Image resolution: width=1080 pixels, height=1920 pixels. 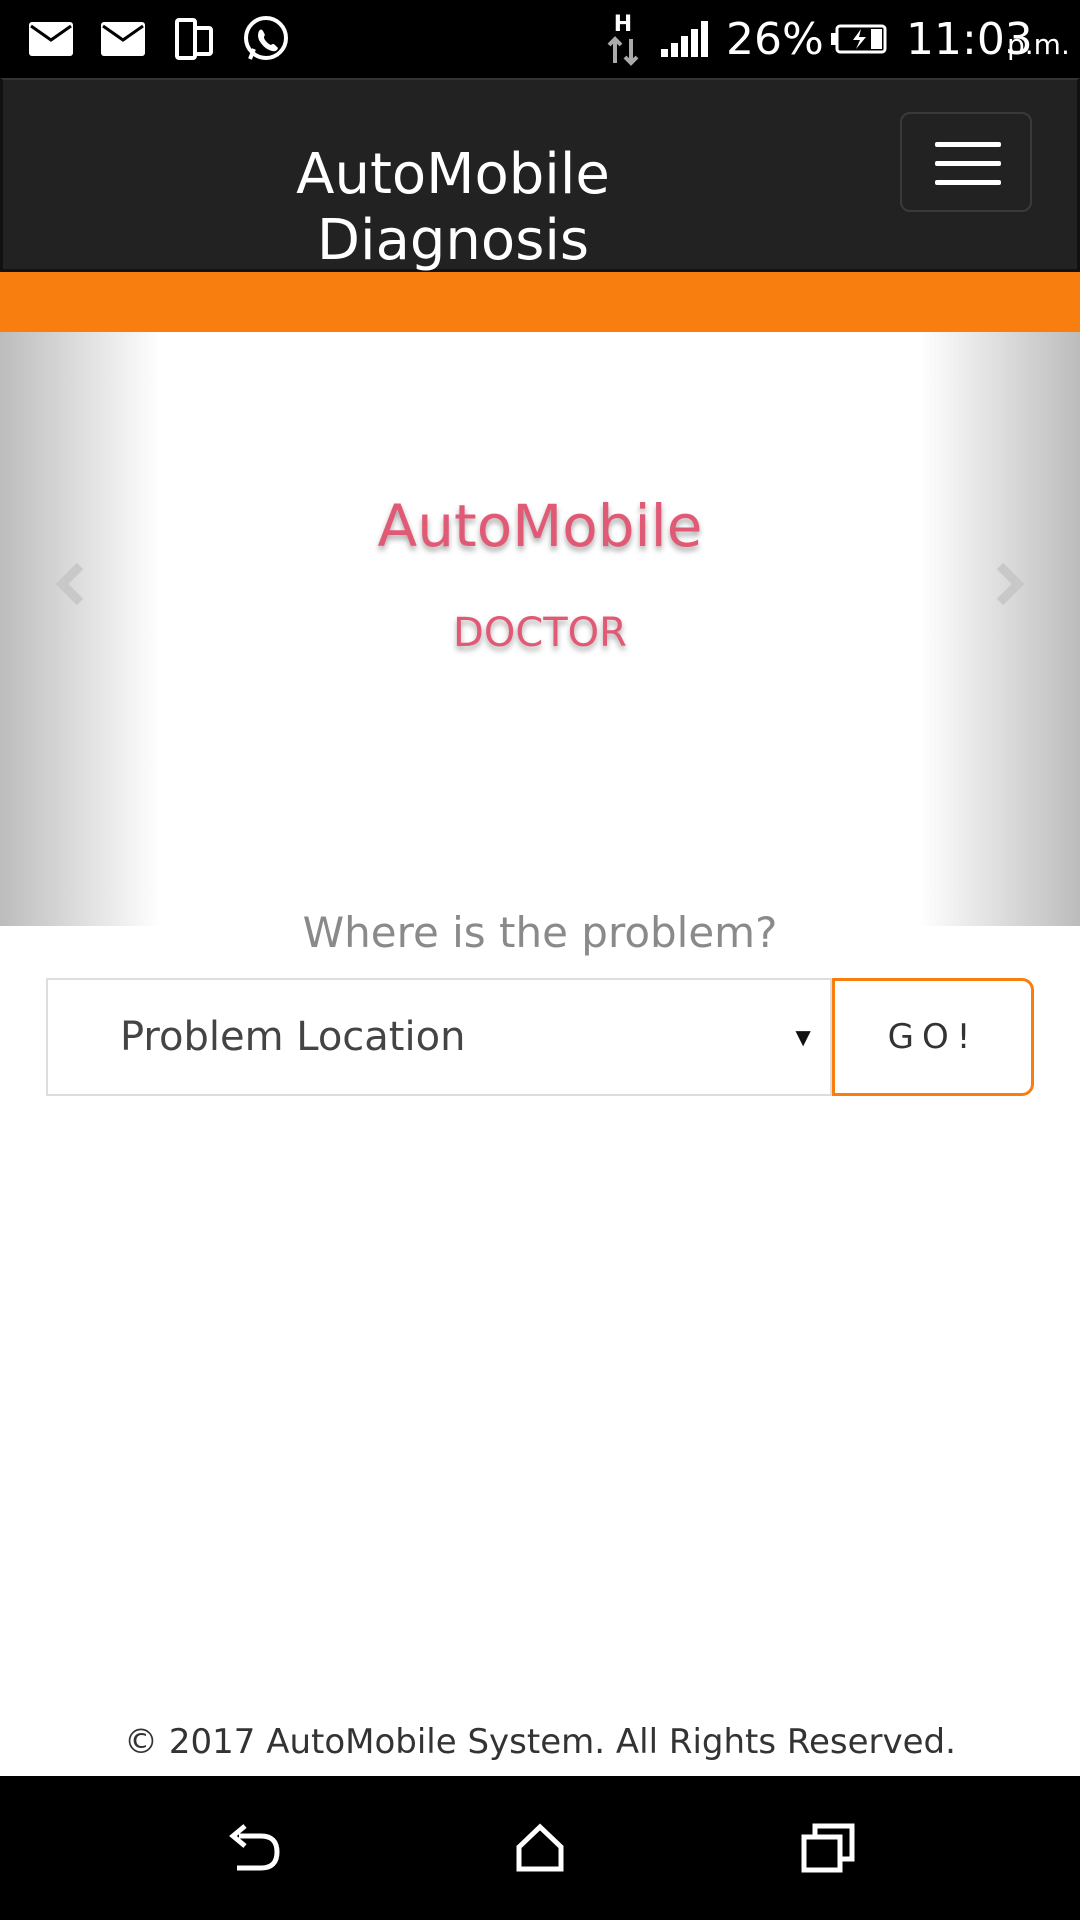 What do you see at coordinates (966, 162) in the screenshot?
I see `hamburger-menu-button` at bounding box center [966, 162].